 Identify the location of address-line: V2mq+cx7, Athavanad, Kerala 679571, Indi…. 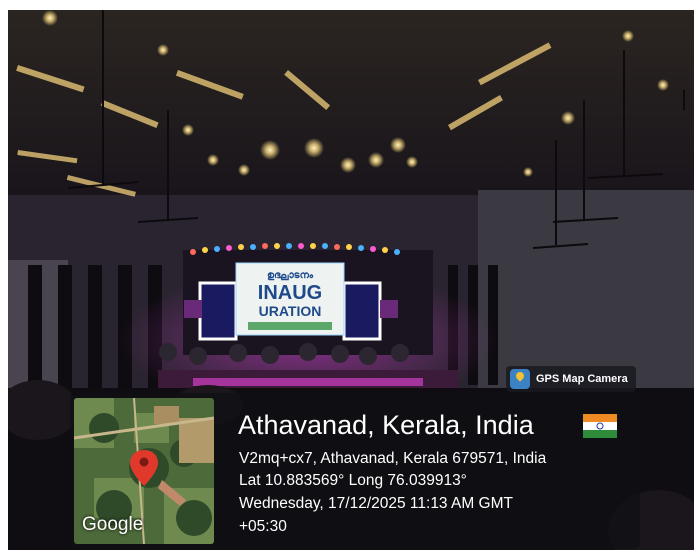
(393, 458).